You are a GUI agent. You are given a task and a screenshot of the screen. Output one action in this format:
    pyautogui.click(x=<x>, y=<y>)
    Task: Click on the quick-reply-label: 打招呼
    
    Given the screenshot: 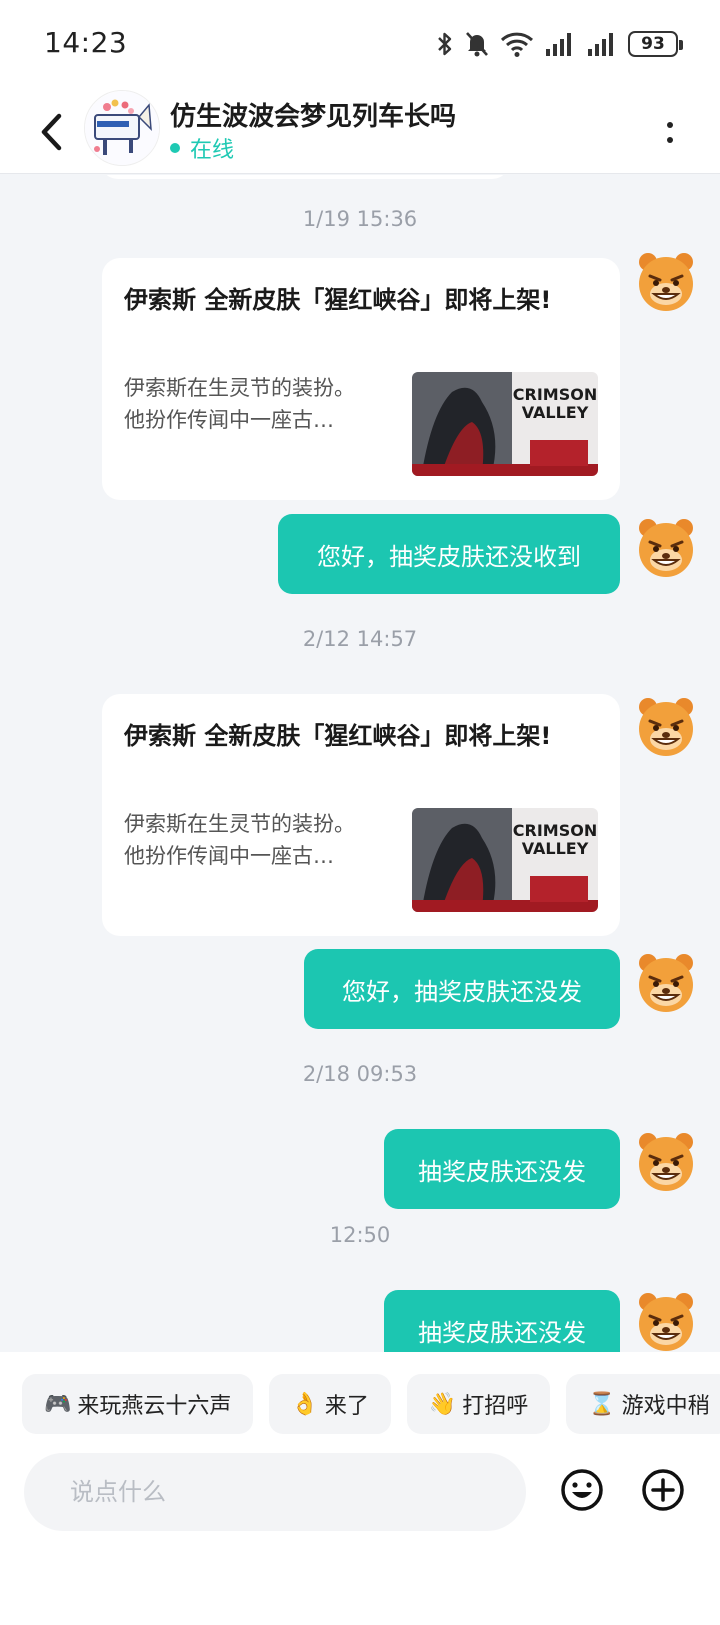 What is the action you would take?
    pyautogui.click(x=495, y=1406)
    